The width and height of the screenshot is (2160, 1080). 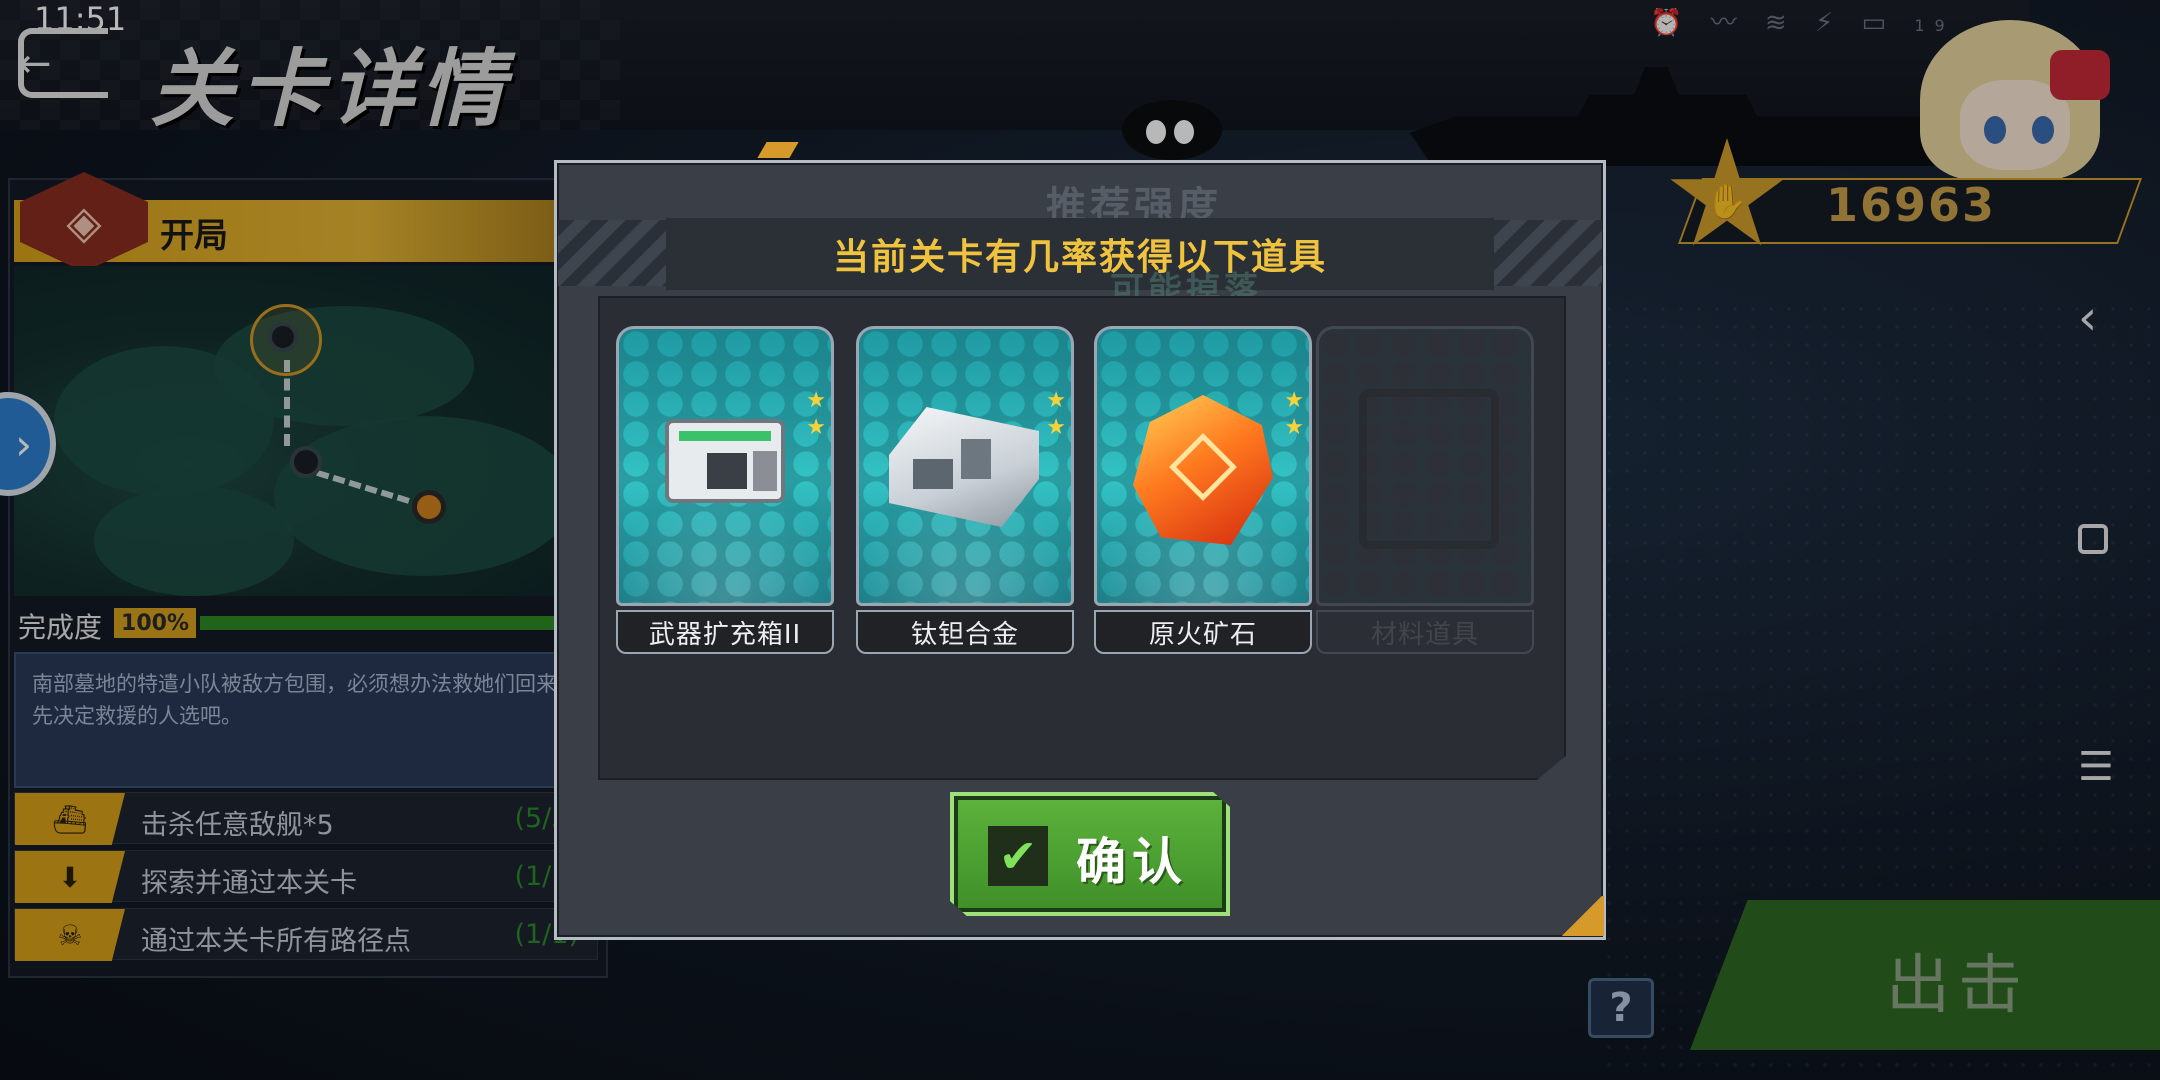 What do you see at coordinates (1079, 257) in the screenshot?
I see `dialog-title: 当前关卡有几率获得以下道具` at bounding box center [1079, 257].